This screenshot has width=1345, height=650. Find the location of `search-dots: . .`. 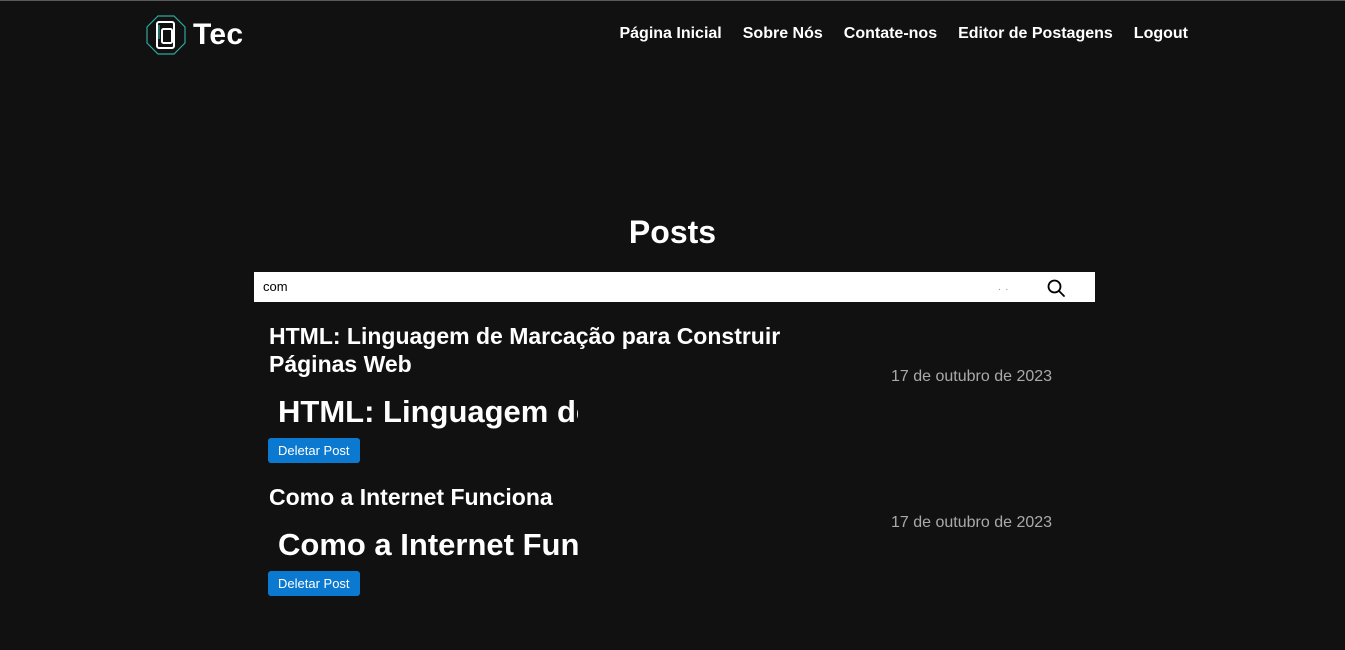

search-dots: . . is located at coordinates (1004, 287).